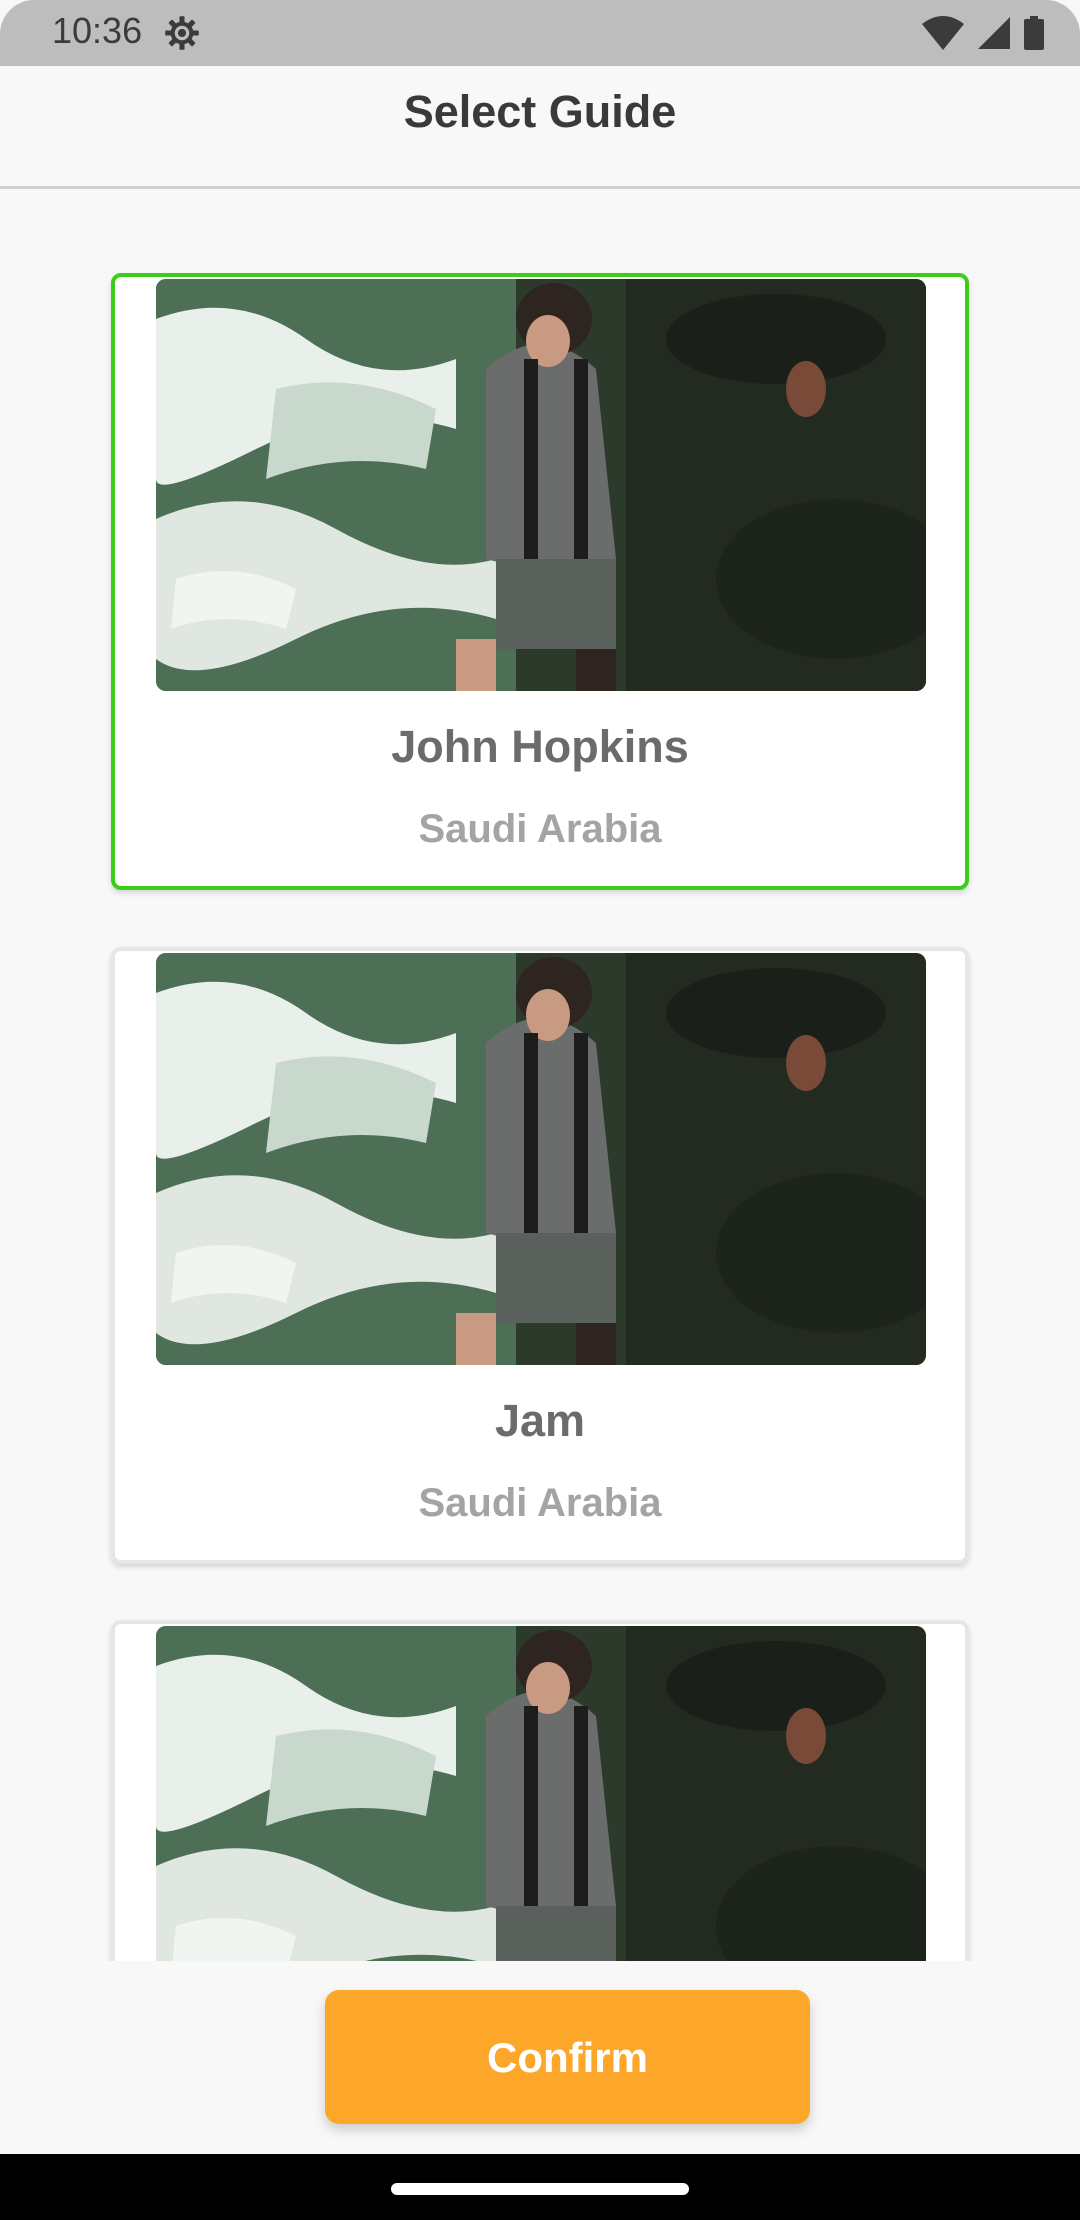 This screenshot has height=2220, width=1080. I want to click on home-gesture-handle, so click(540, 2189).